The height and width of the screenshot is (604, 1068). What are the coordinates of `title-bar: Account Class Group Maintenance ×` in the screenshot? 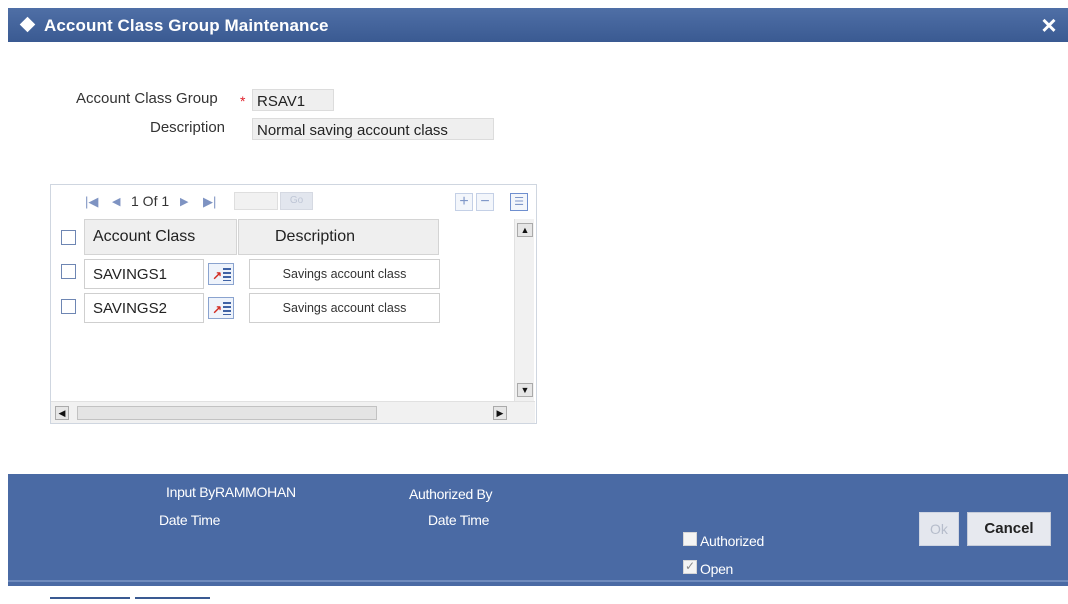 It's located at (538, 25).